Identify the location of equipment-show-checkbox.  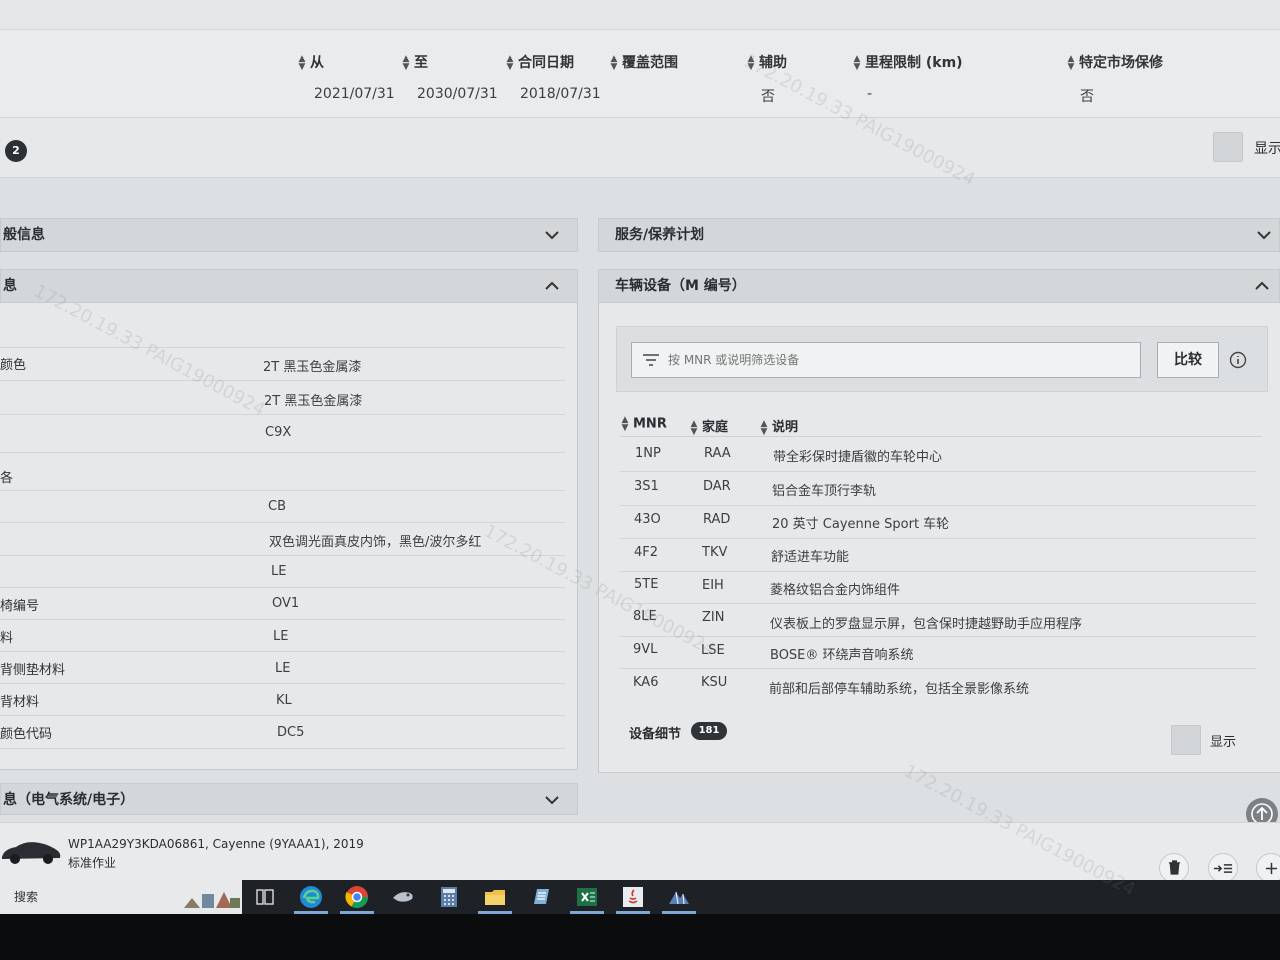
(1186, 740).